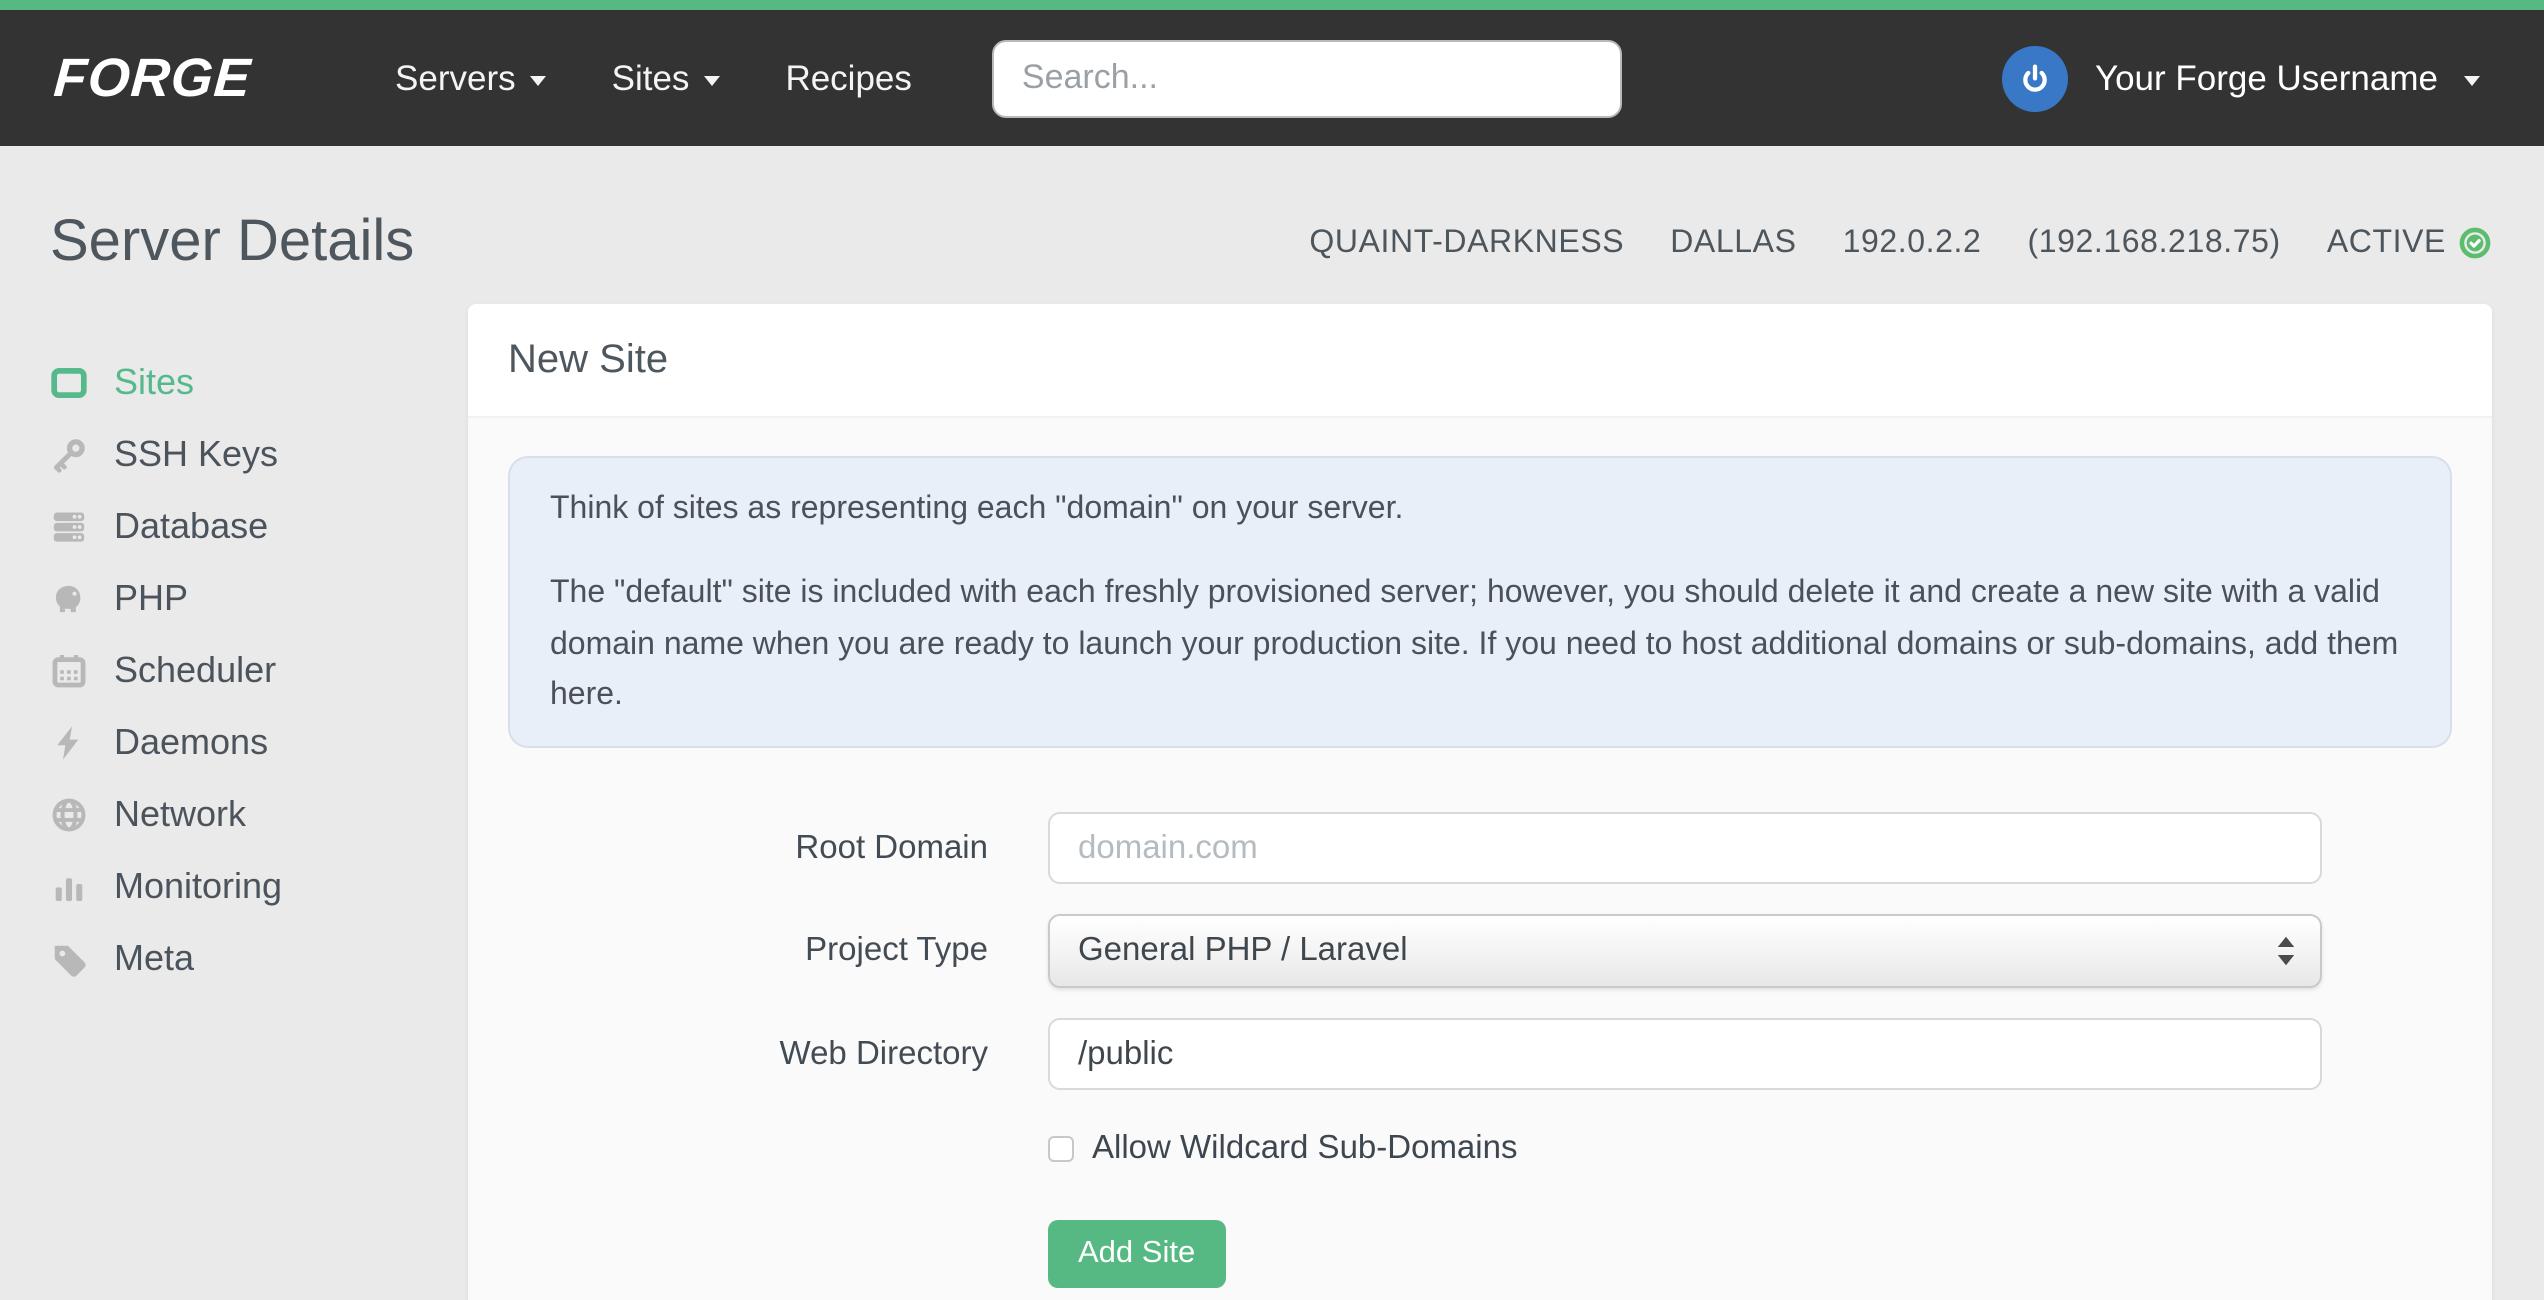  I want to click on server-stack-icon, so click(69, 526).